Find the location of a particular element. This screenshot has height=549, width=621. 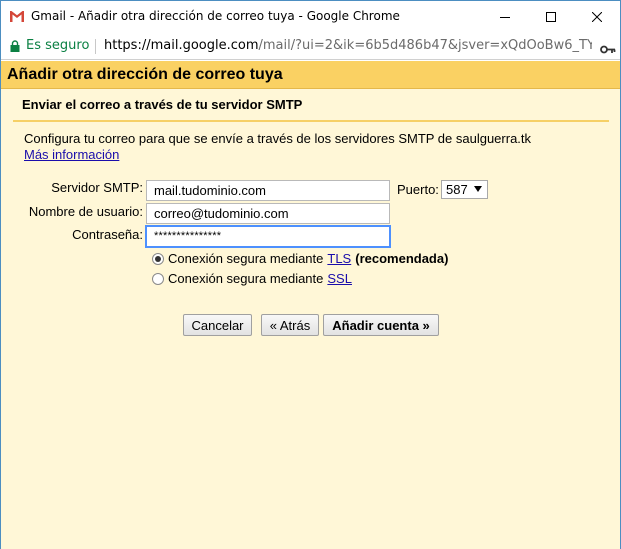

maximize-icon is located at coordinates (551, 17).